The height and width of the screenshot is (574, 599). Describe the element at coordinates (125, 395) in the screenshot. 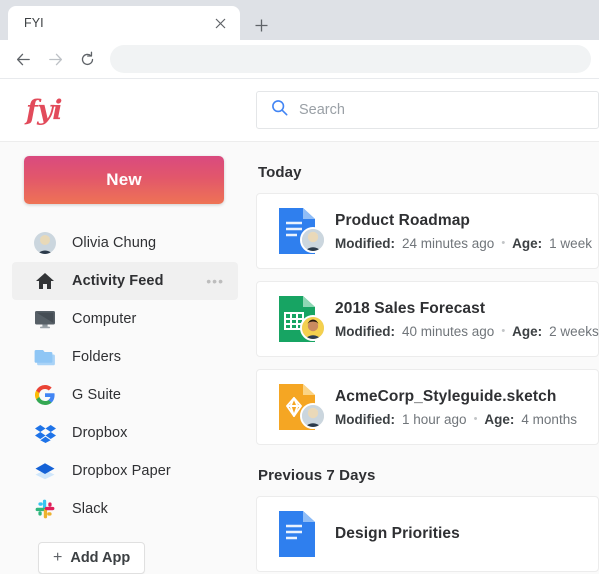

I see `sidebar-item-g-suite: G Suite` at that location.